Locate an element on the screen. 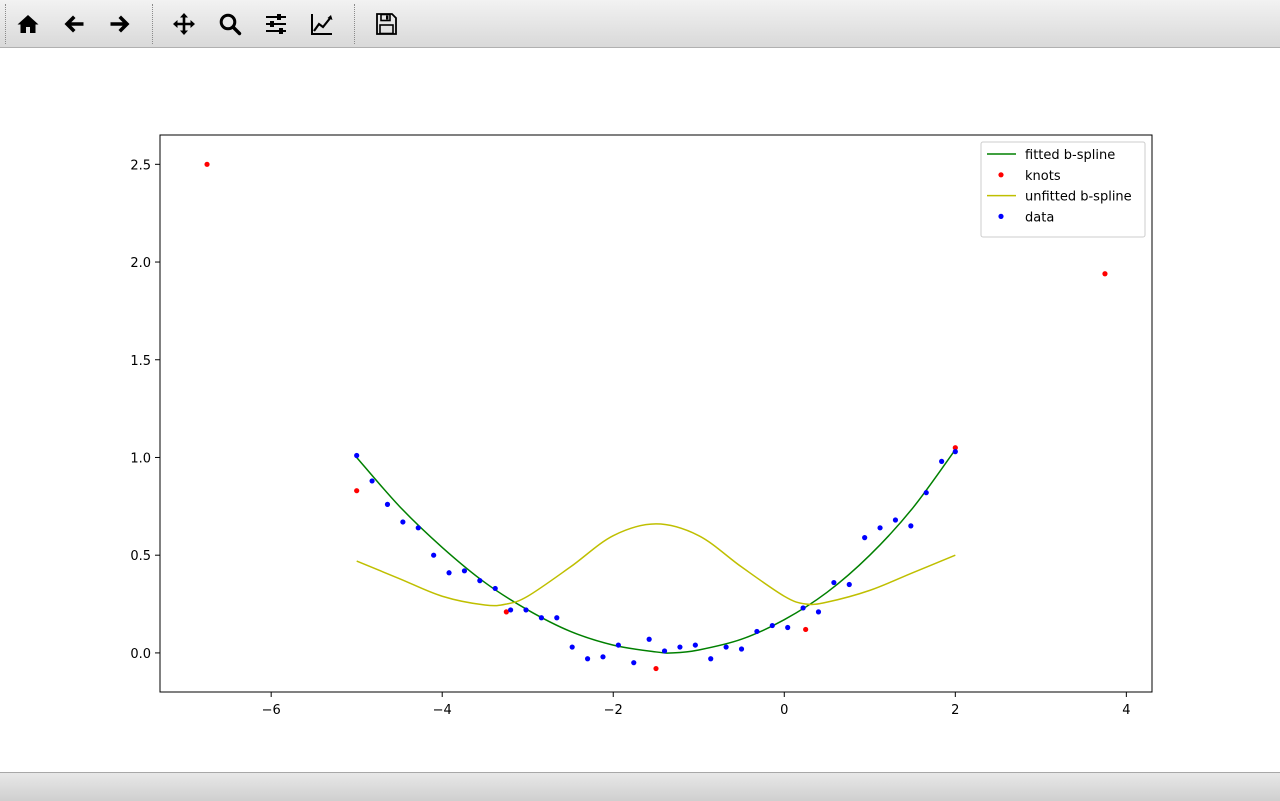  status-bar is located at coordinates (640, 786).